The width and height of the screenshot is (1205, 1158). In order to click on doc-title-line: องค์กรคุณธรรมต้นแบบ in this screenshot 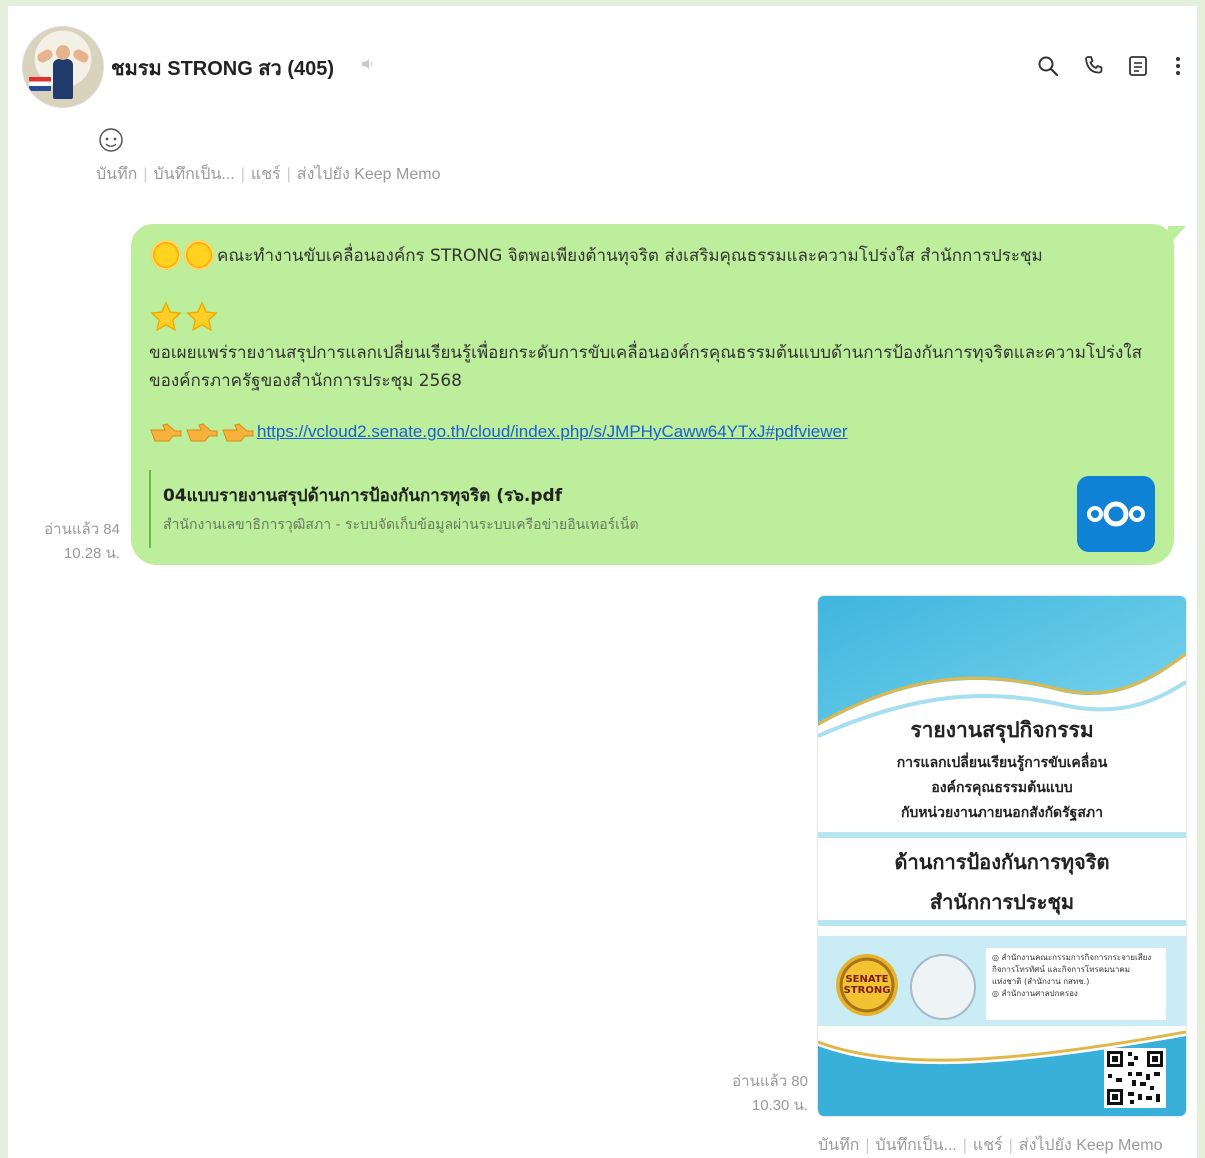, I will do `click(1002, 788)`.